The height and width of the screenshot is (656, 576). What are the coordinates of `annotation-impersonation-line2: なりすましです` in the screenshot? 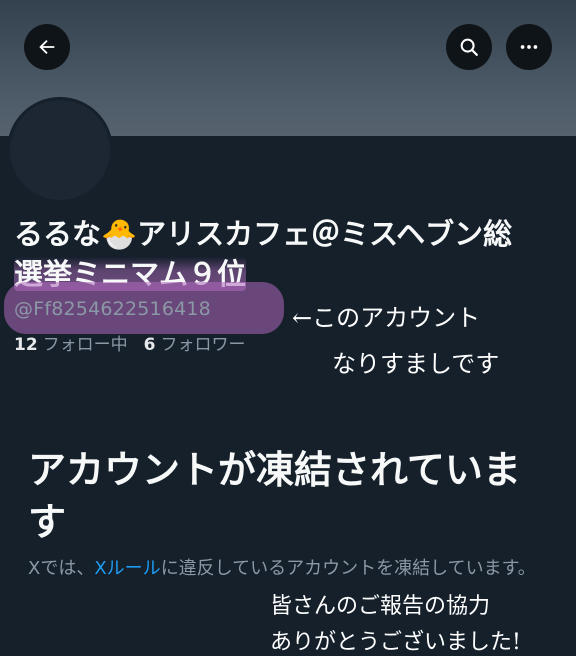 It's located at (416, 364).